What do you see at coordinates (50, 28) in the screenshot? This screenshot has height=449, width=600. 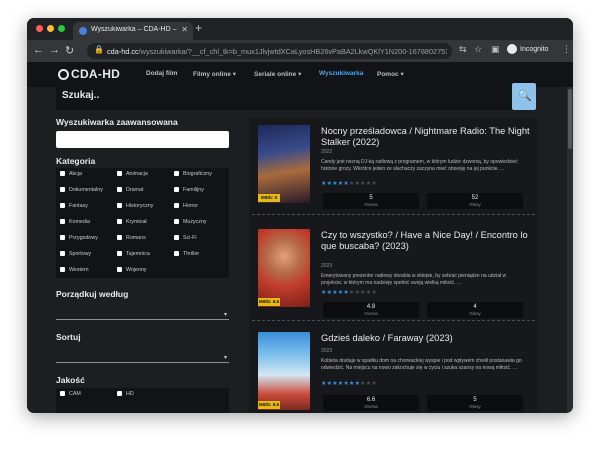 I see `minimize-window-icon` at bounding box center [50, 28].